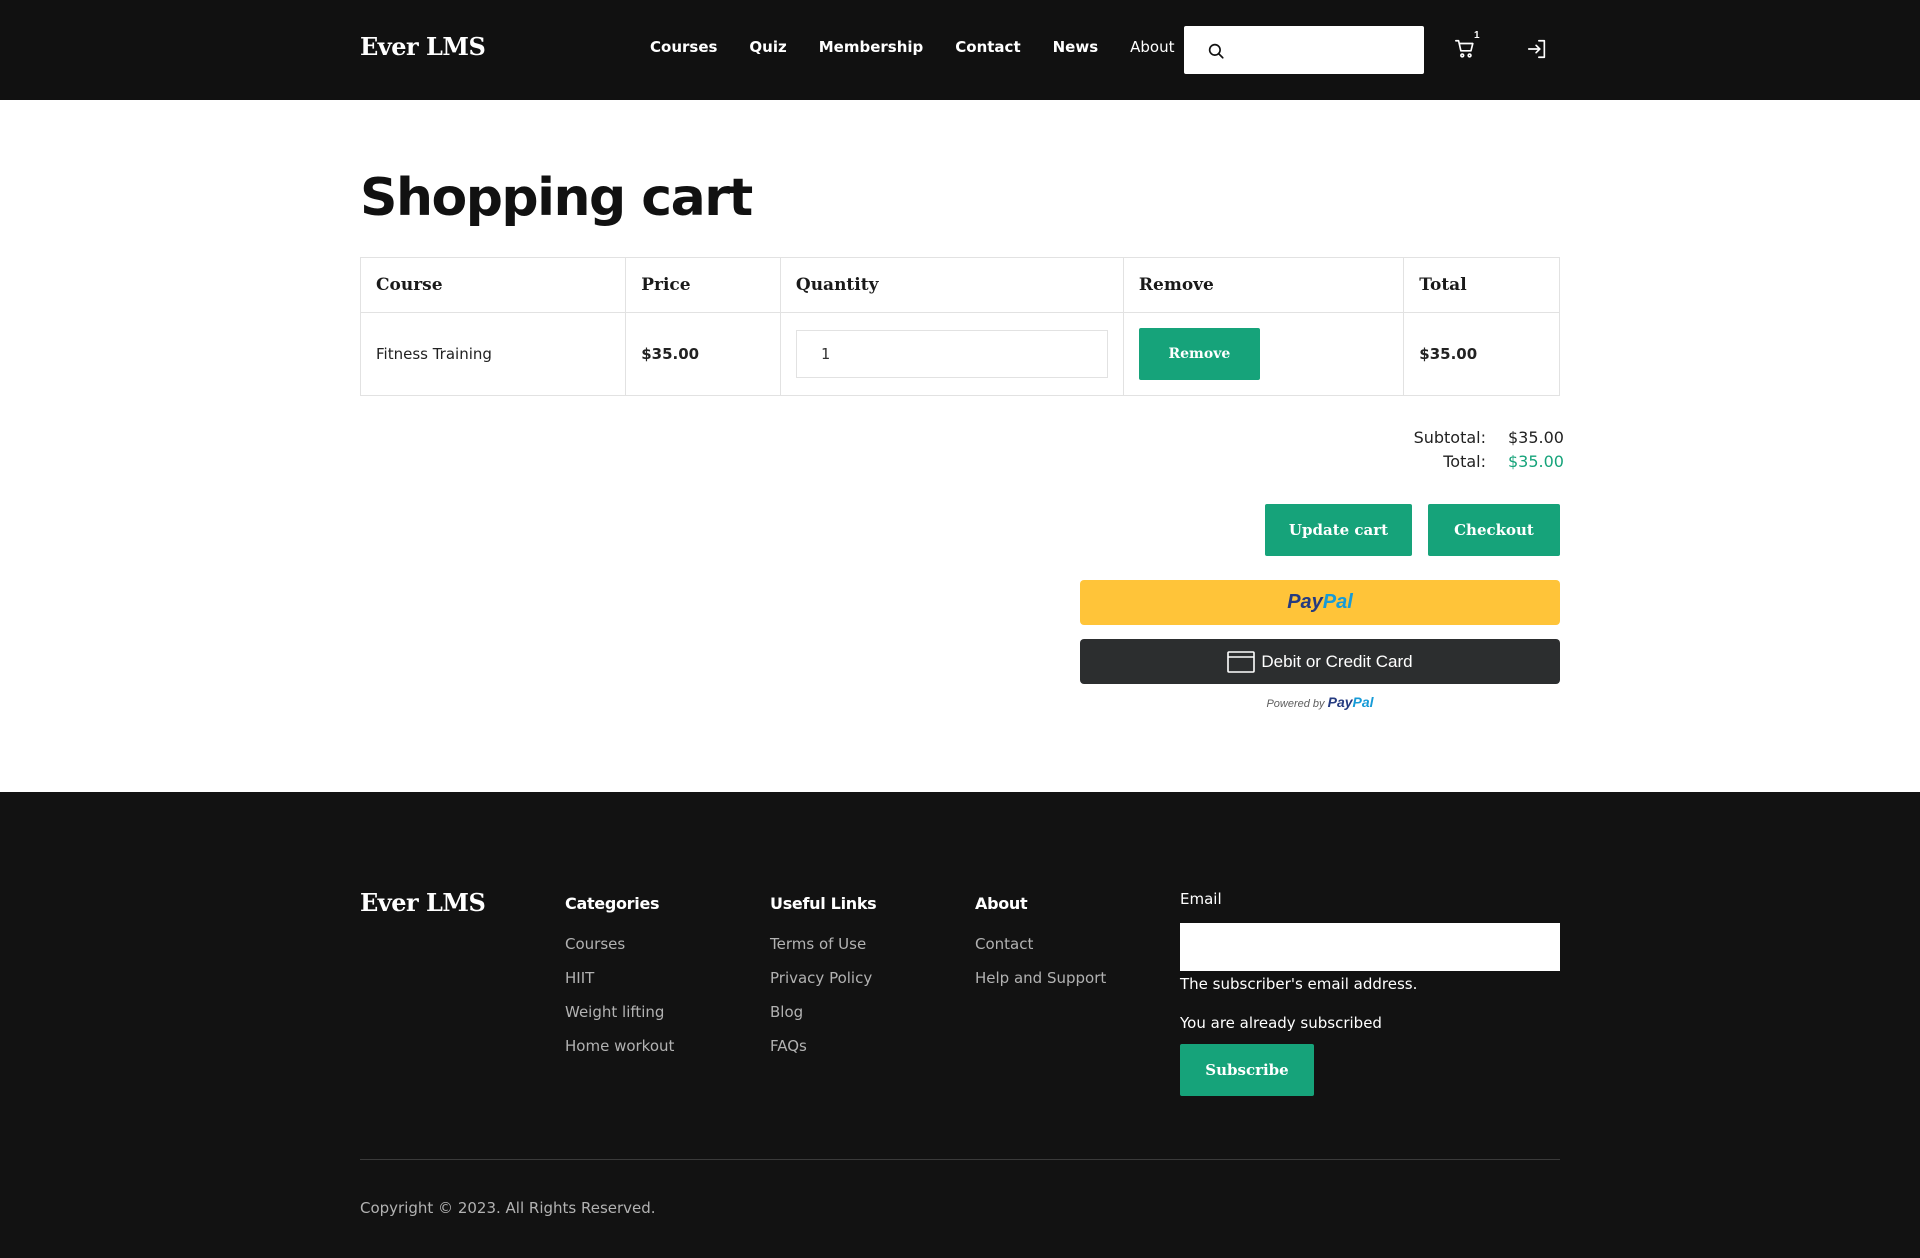  I want to click on footer-link-faqs: FAQs, so click(823, 1046).